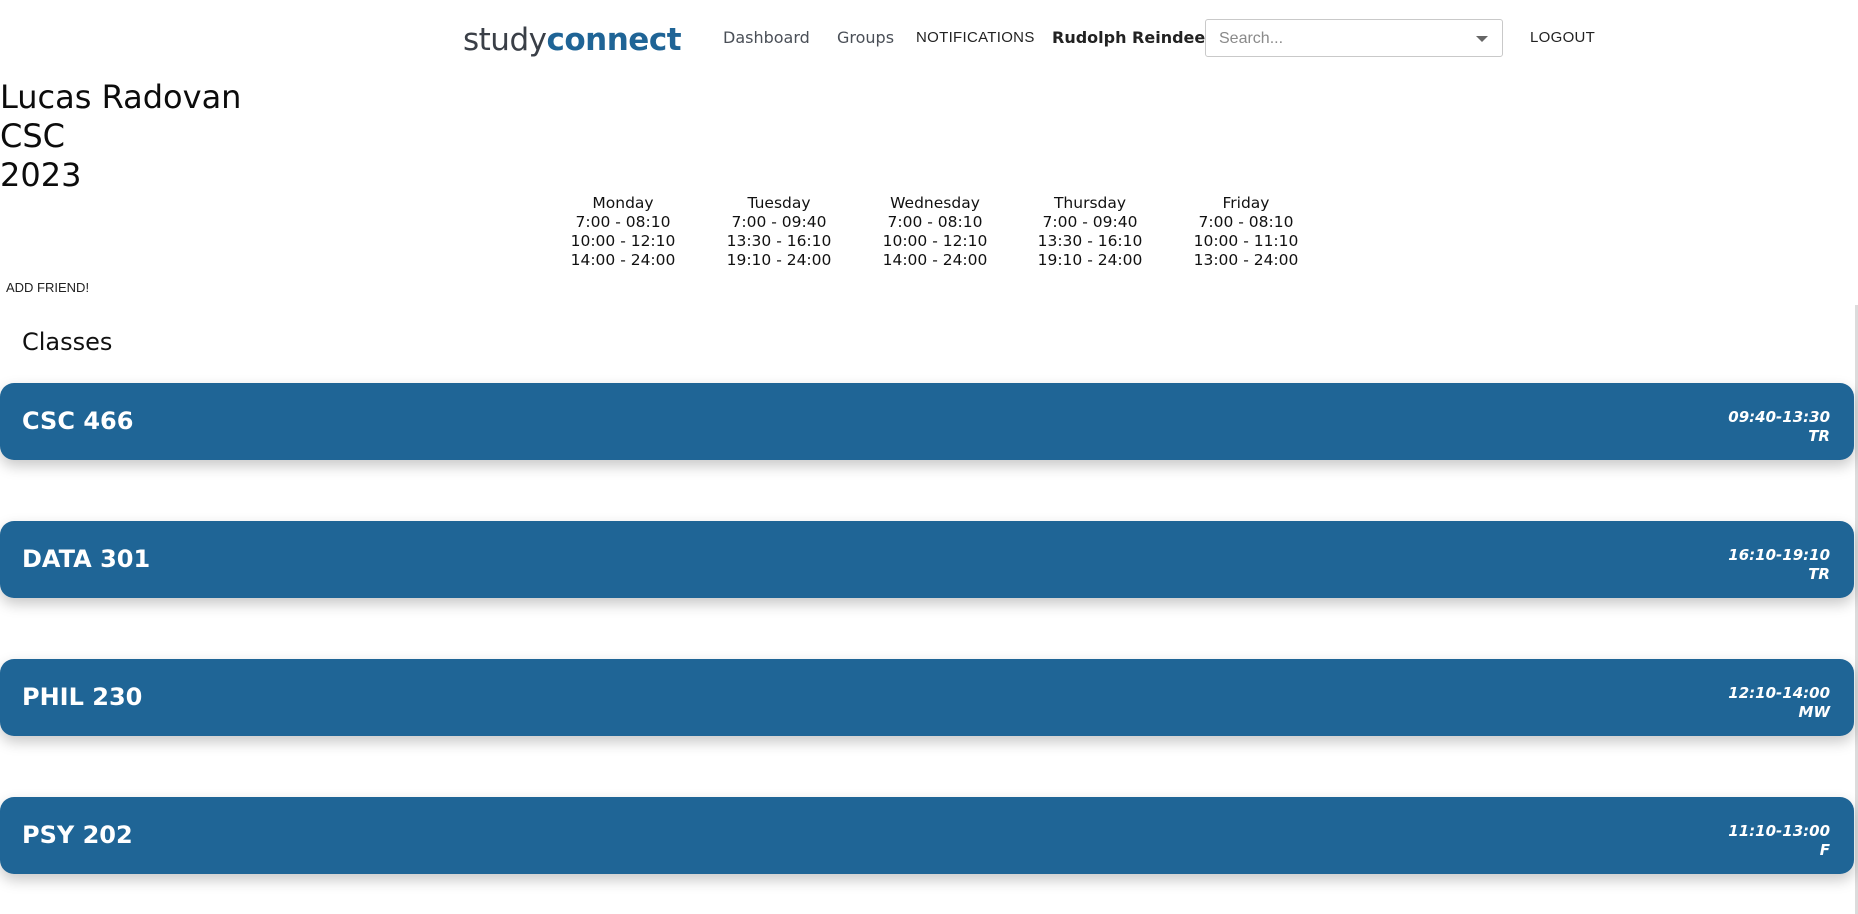  I want to click on current-user-name: Rudolph Reindeer, so click(1132, 37).